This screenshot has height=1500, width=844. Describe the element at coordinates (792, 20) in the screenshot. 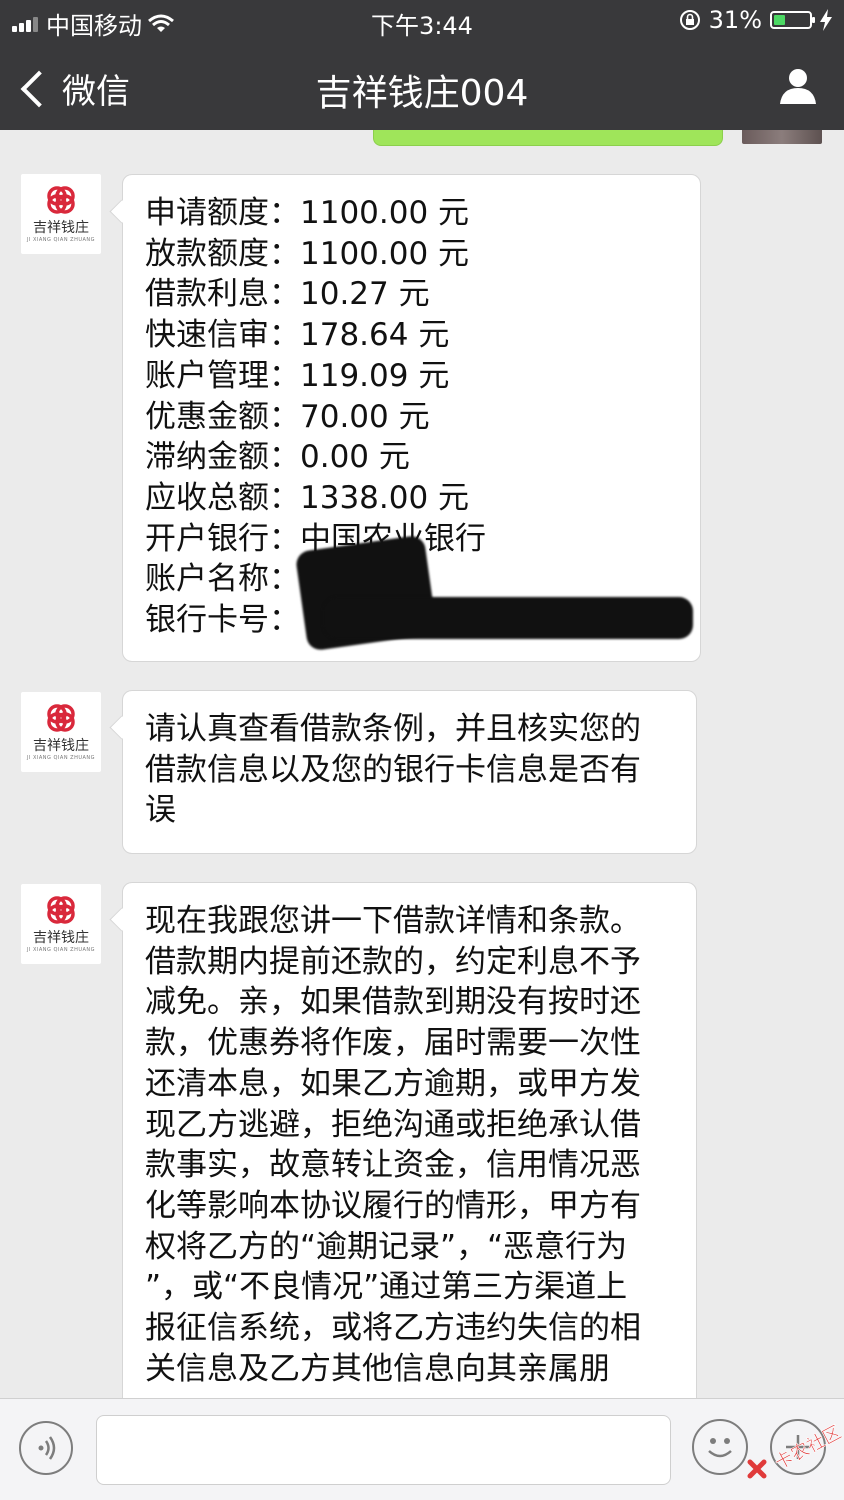

I see `battery-icon` at that location.